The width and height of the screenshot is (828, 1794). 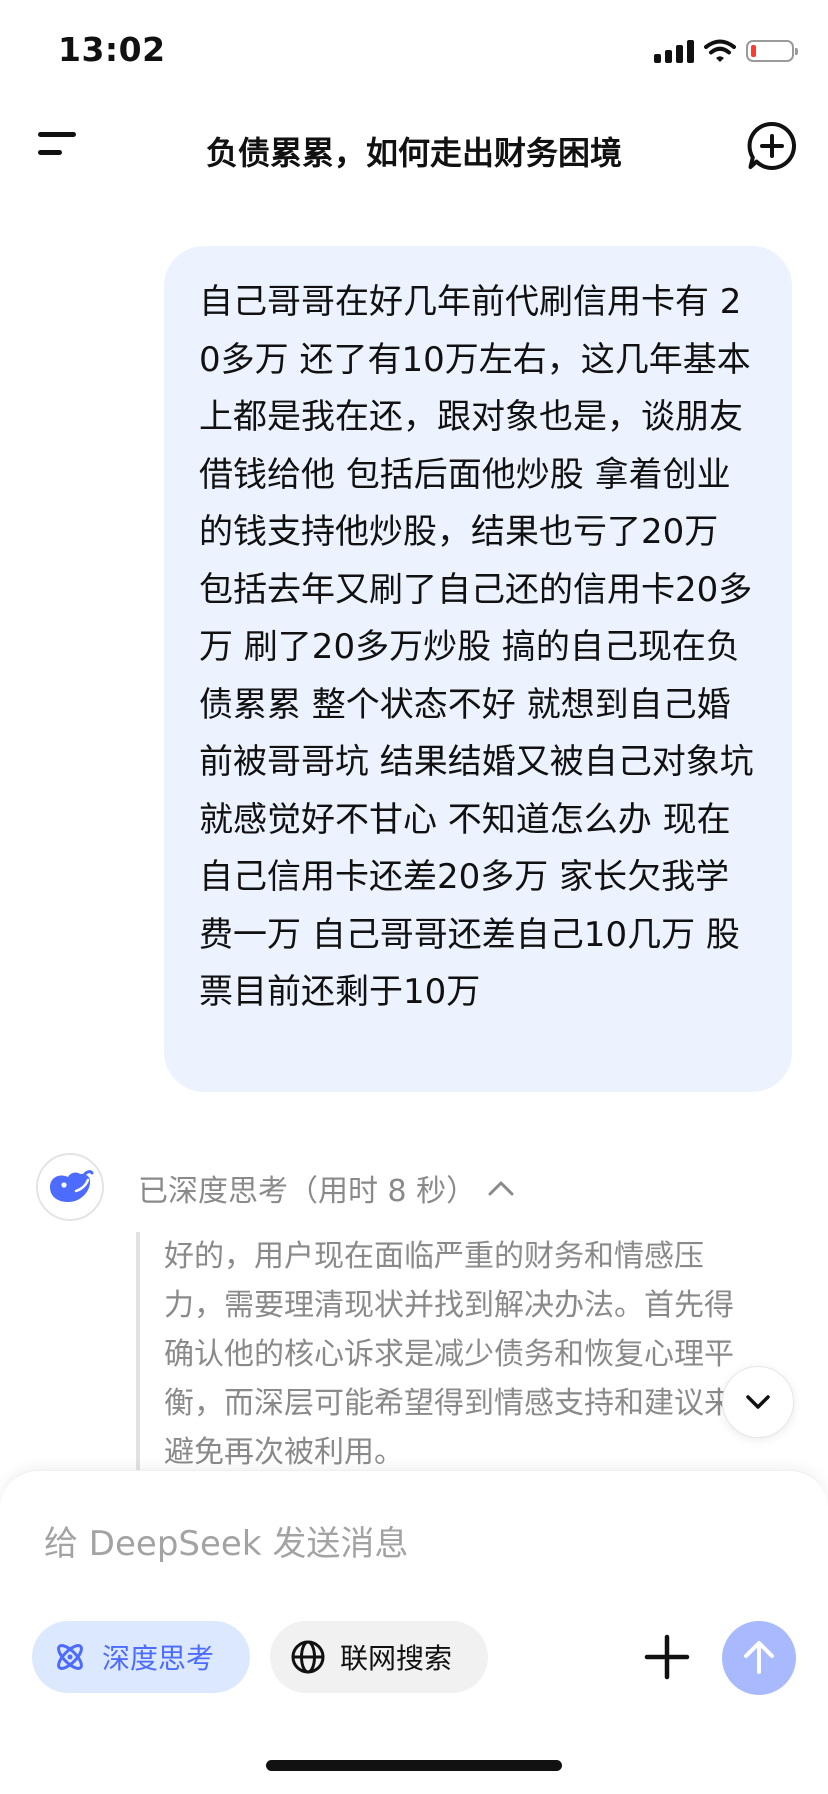 What do you see at coordinates (772, 146) in the screenshot?
I see `new-chat-icon` at bounding box center [772, 146].